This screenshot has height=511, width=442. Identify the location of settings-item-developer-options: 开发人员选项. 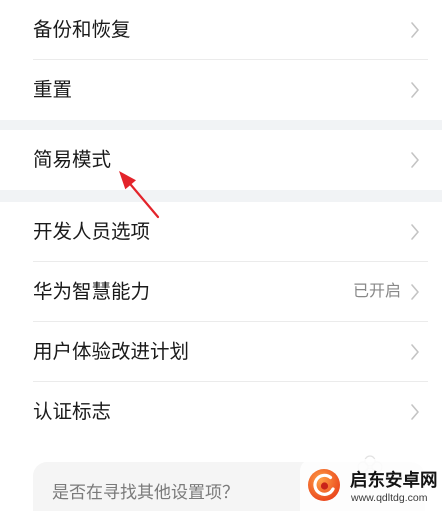
(221, 232).